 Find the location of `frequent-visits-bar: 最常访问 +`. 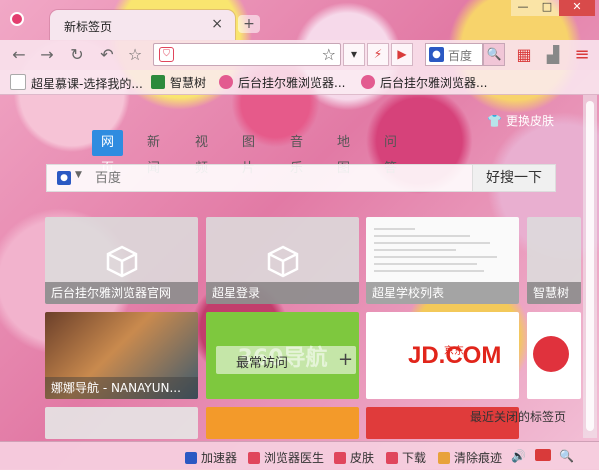

frequent-visits-bar: 最常访问 + is located at coordinates (286, 360).